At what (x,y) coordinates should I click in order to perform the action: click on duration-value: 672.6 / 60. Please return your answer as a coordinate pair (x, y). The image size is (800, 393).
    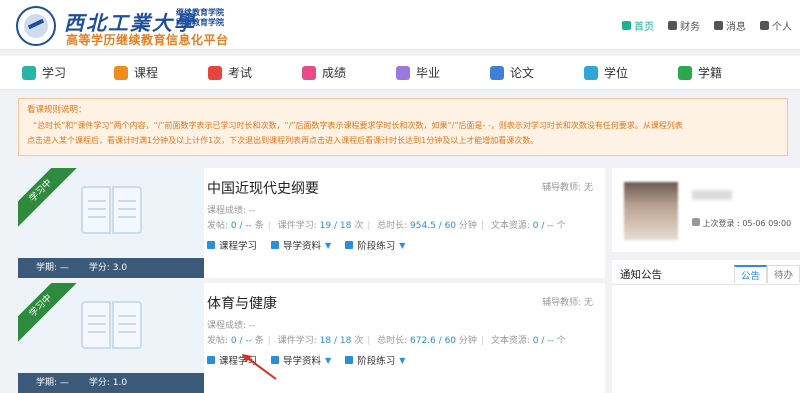
    Looking at the image, I should click on (433, 341).